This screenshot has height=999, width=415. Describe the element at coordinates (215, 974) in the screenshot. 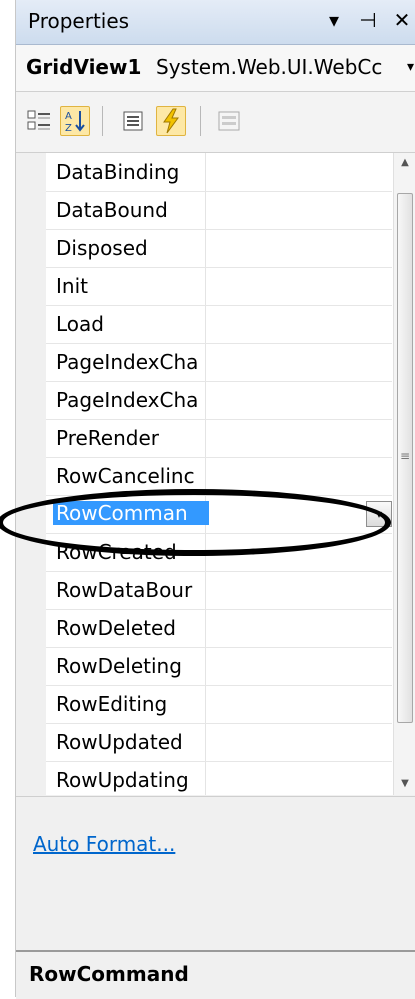

I see `description-pane: RowCommand` at that location.